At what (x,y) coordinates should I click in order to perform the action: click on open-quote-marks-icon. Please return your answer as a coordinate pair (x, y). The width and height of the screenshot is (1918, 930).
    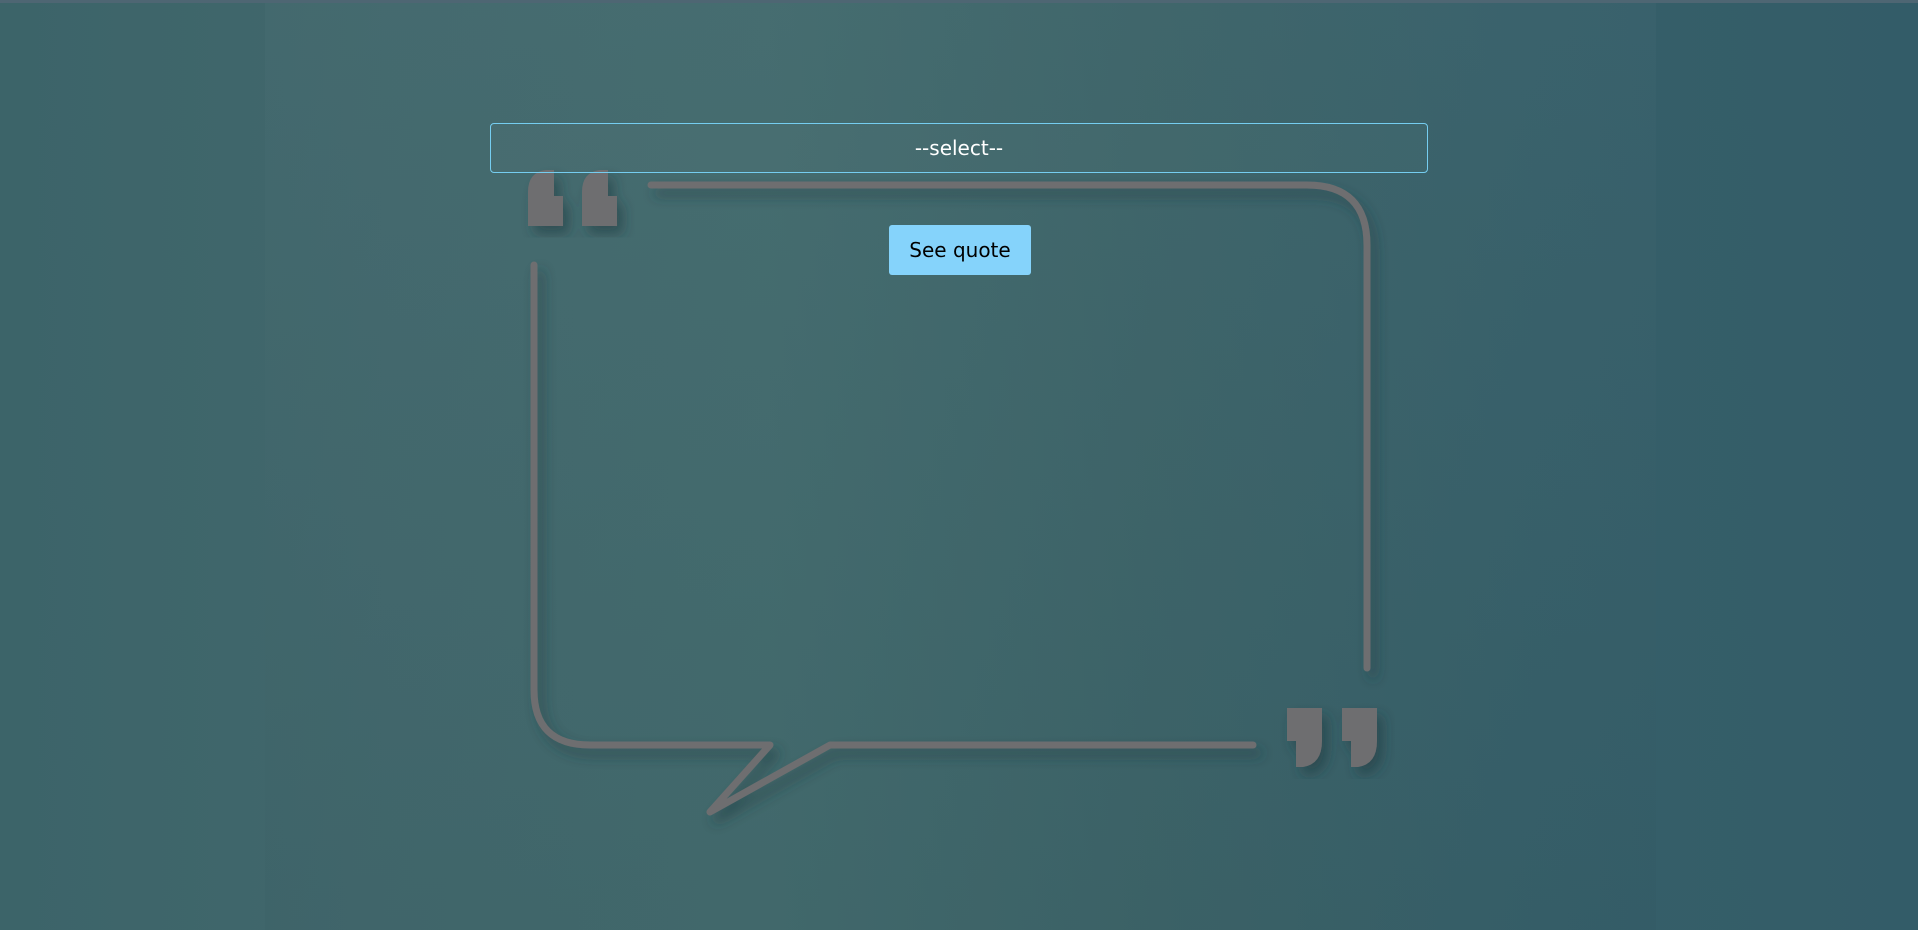
    Looking at the image, I should click on (572, 198).